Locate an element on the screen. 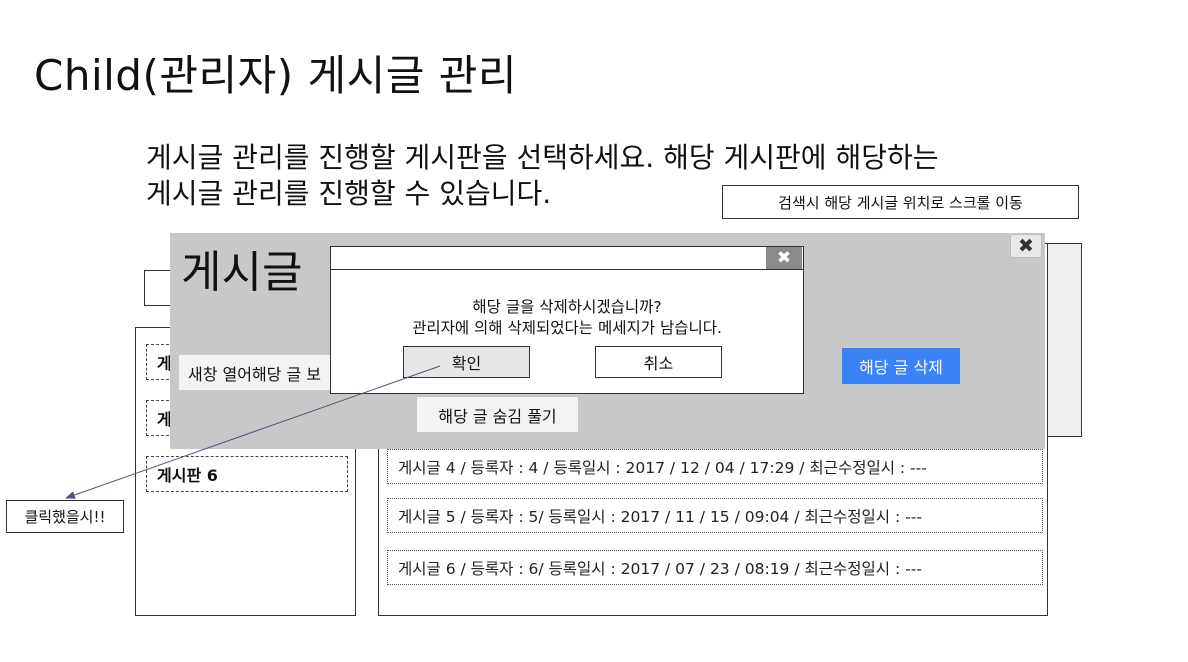 This screenshot has width=1188, height=662. scroll-note-box: 검색시 해당 게시글 위치로 스크롤 이동 is located at coordinates (900, 202).